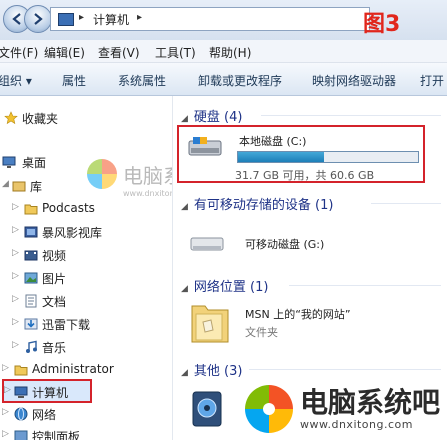 The image size is (447, 440). What do you see at coordinates (86, 278) in the screenshot?
I see `nav-item-pictures: ▷ 图片` at bounding box center [86, 278].